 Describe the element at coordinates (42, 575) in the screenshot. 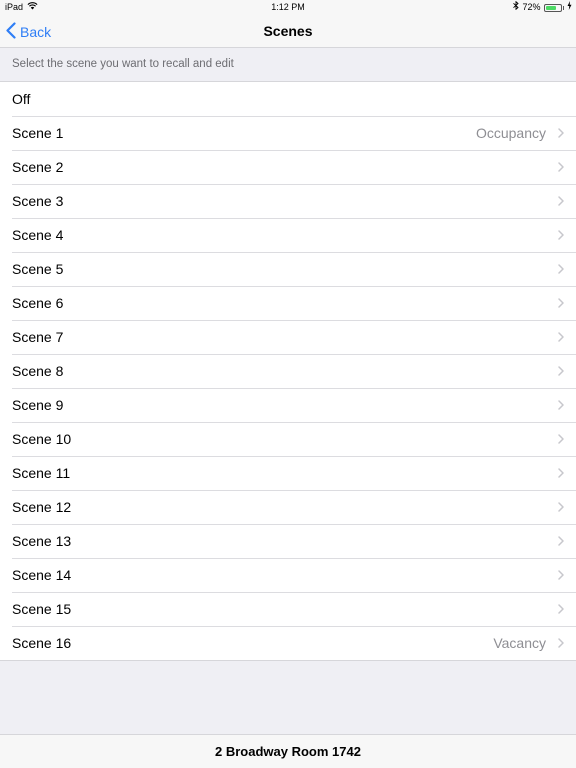

I see `scene-label: Scene 14` at that location.